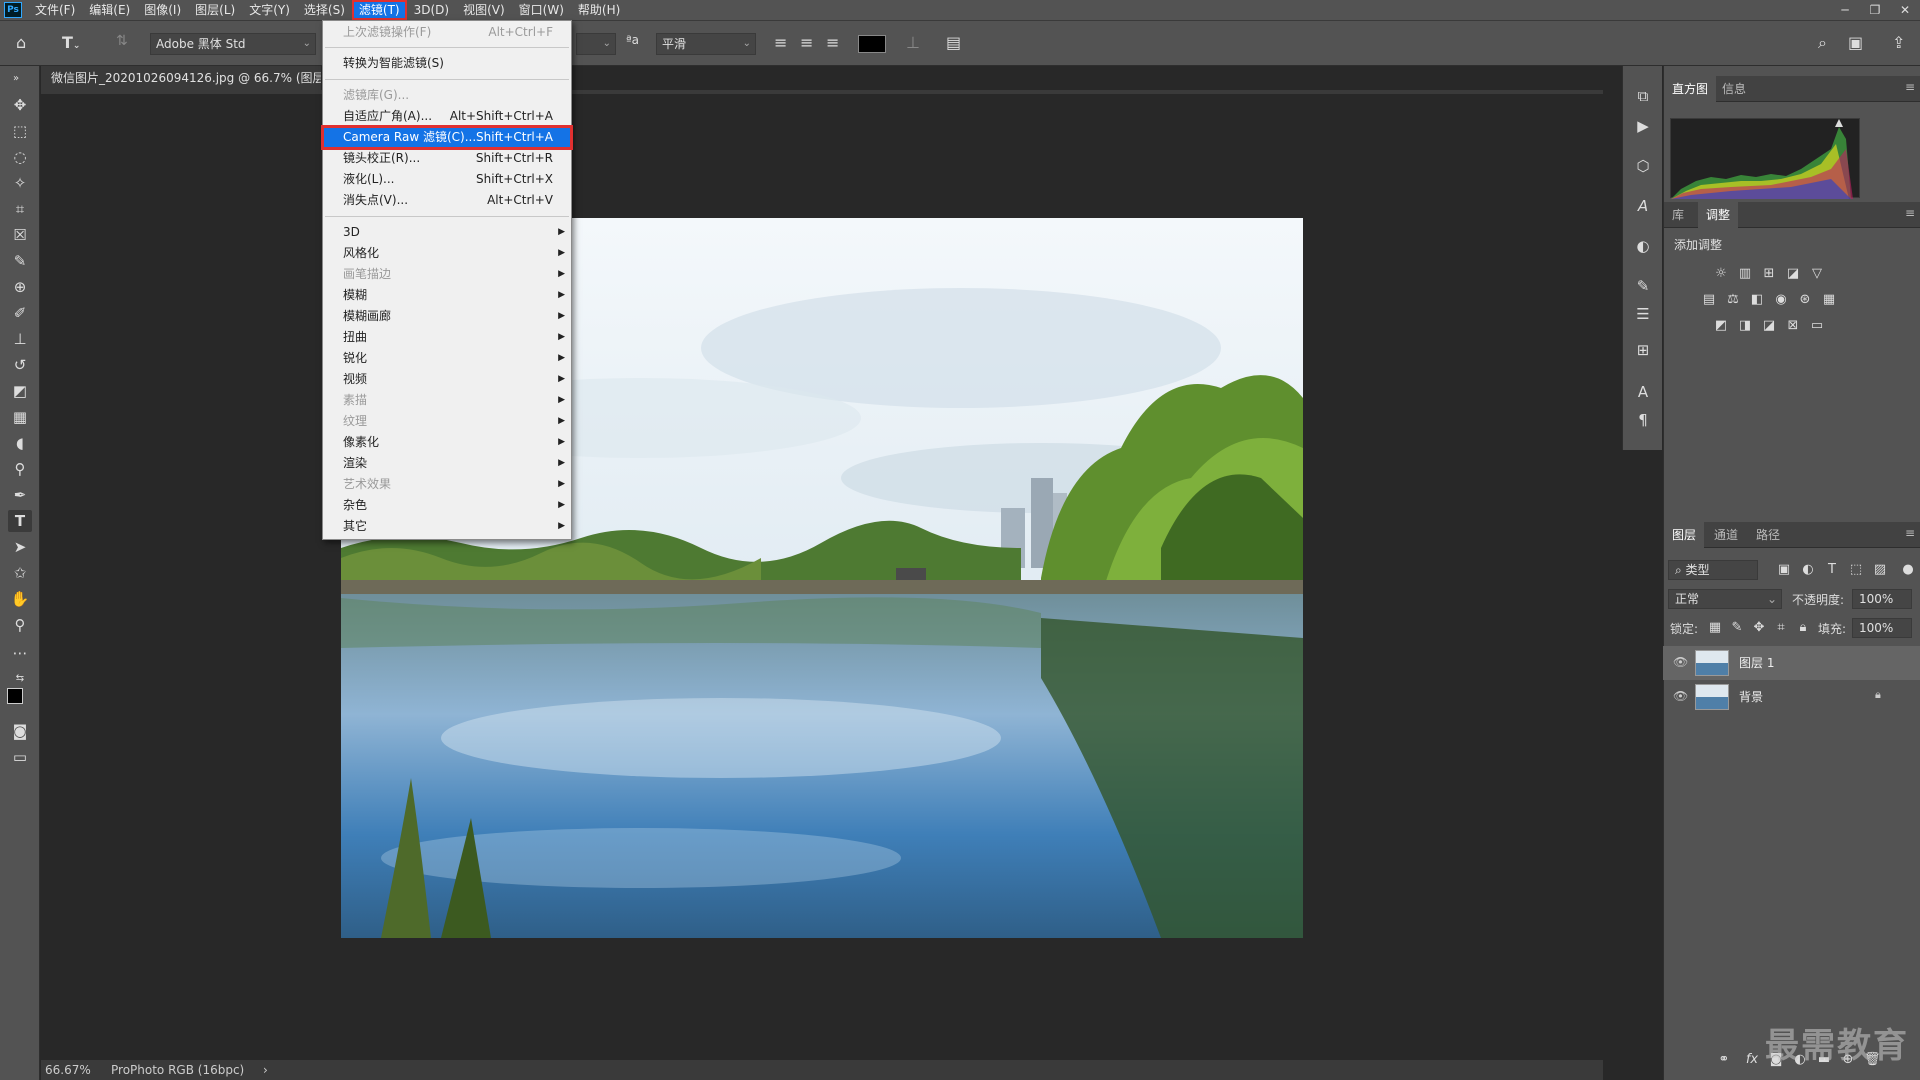 Image resolution: width=1920 pixels, height=1080 pixels. I want to click on document-tab: 微信图片_20201026094126.jpg @ 66.7% (图层, so click(181, 78).